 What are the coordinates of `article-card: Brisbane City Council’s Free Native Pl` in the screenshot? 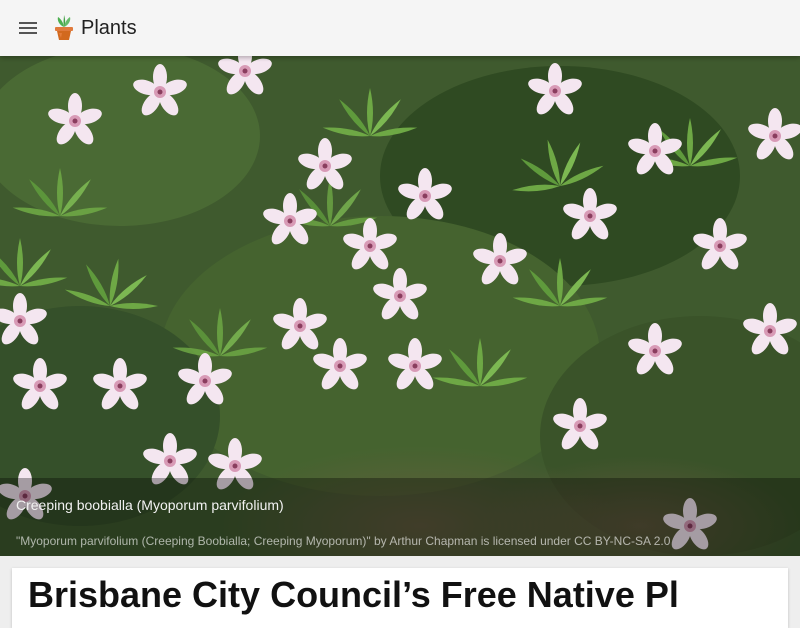 It's located at (400, 598).